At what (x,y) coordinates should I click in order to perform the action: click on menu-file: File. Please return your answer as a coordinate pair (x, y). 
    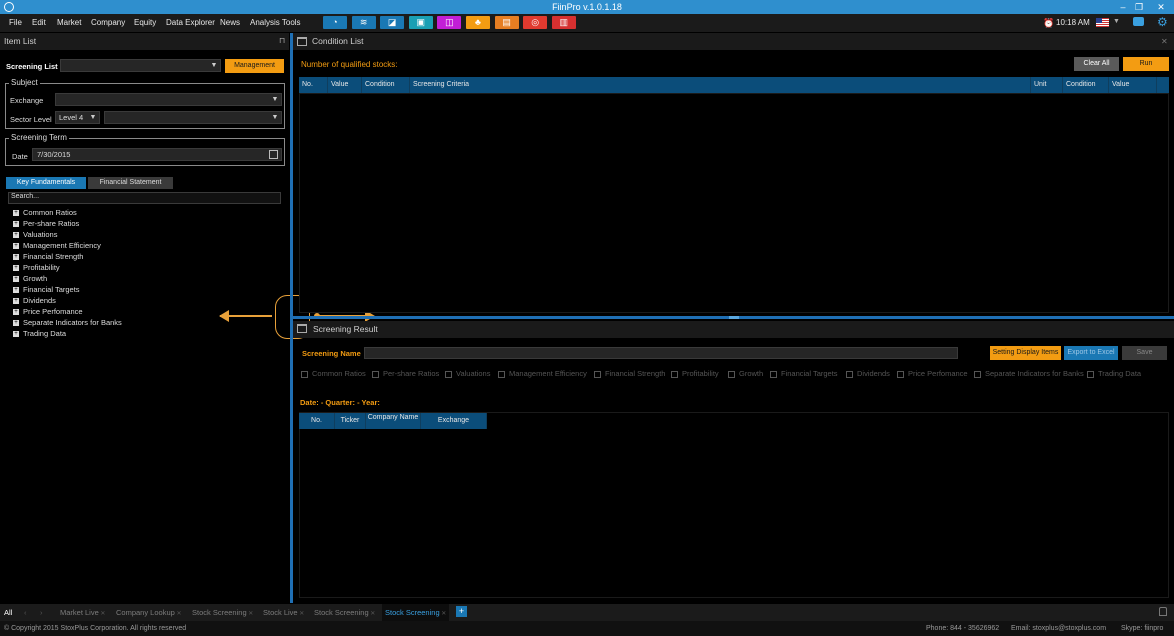
    Looking at the image, I should click on (15, 23).